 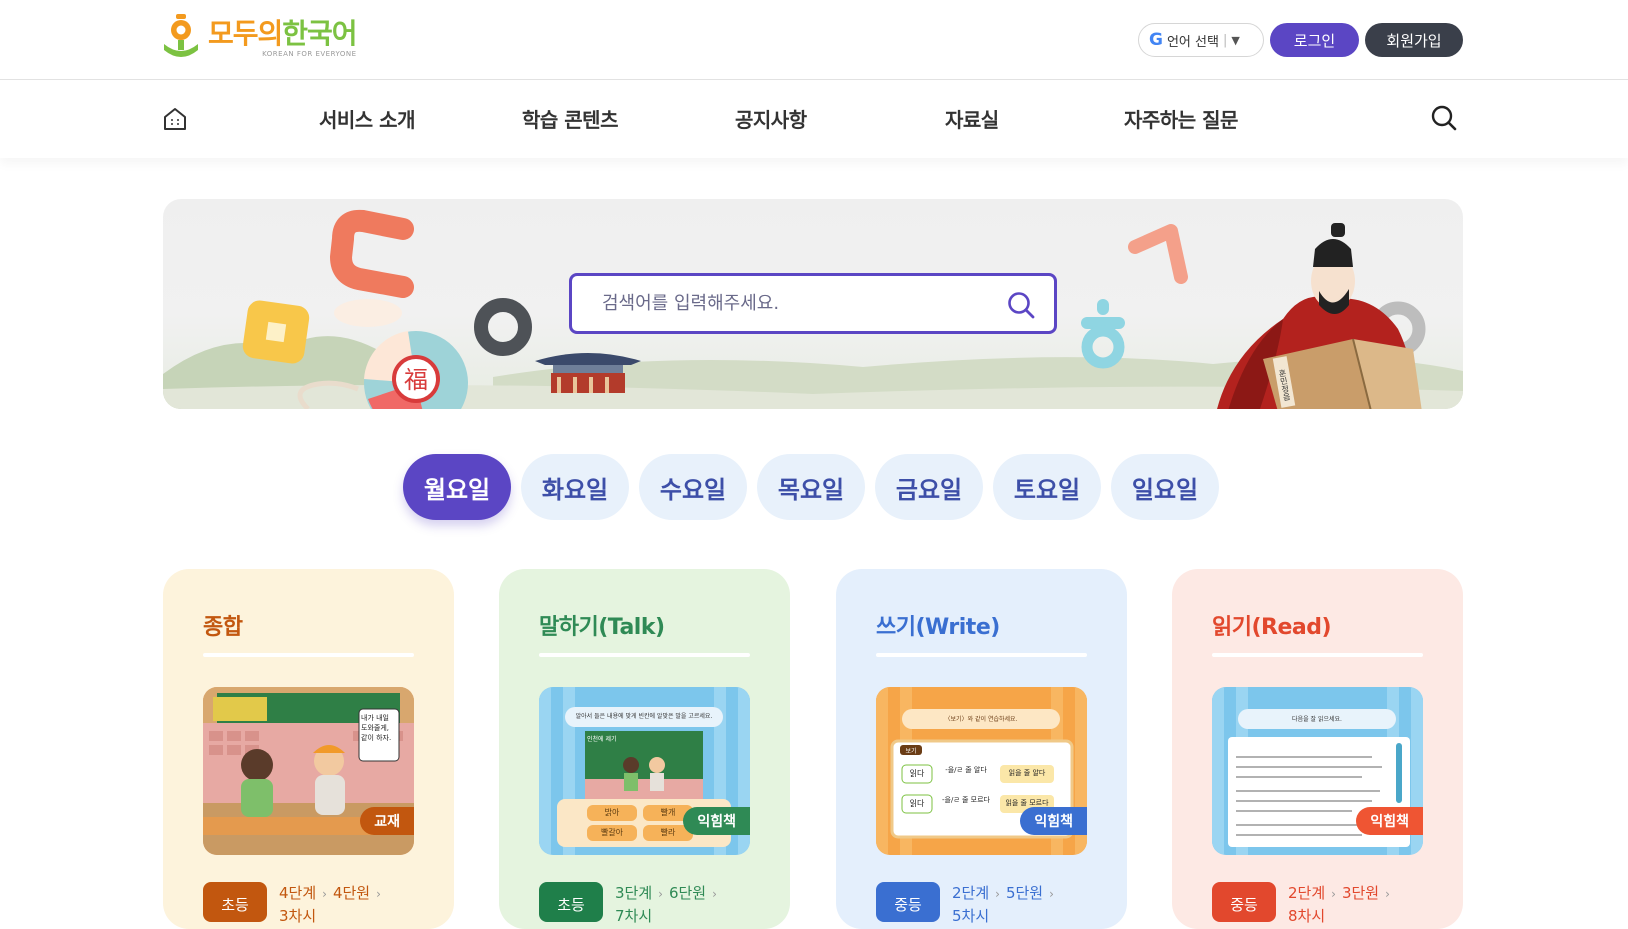 What do you see at coordinates (972, 118) in the screenshot?
I see `nav-item-resources: 자료실` at bounding box center [972, 118].